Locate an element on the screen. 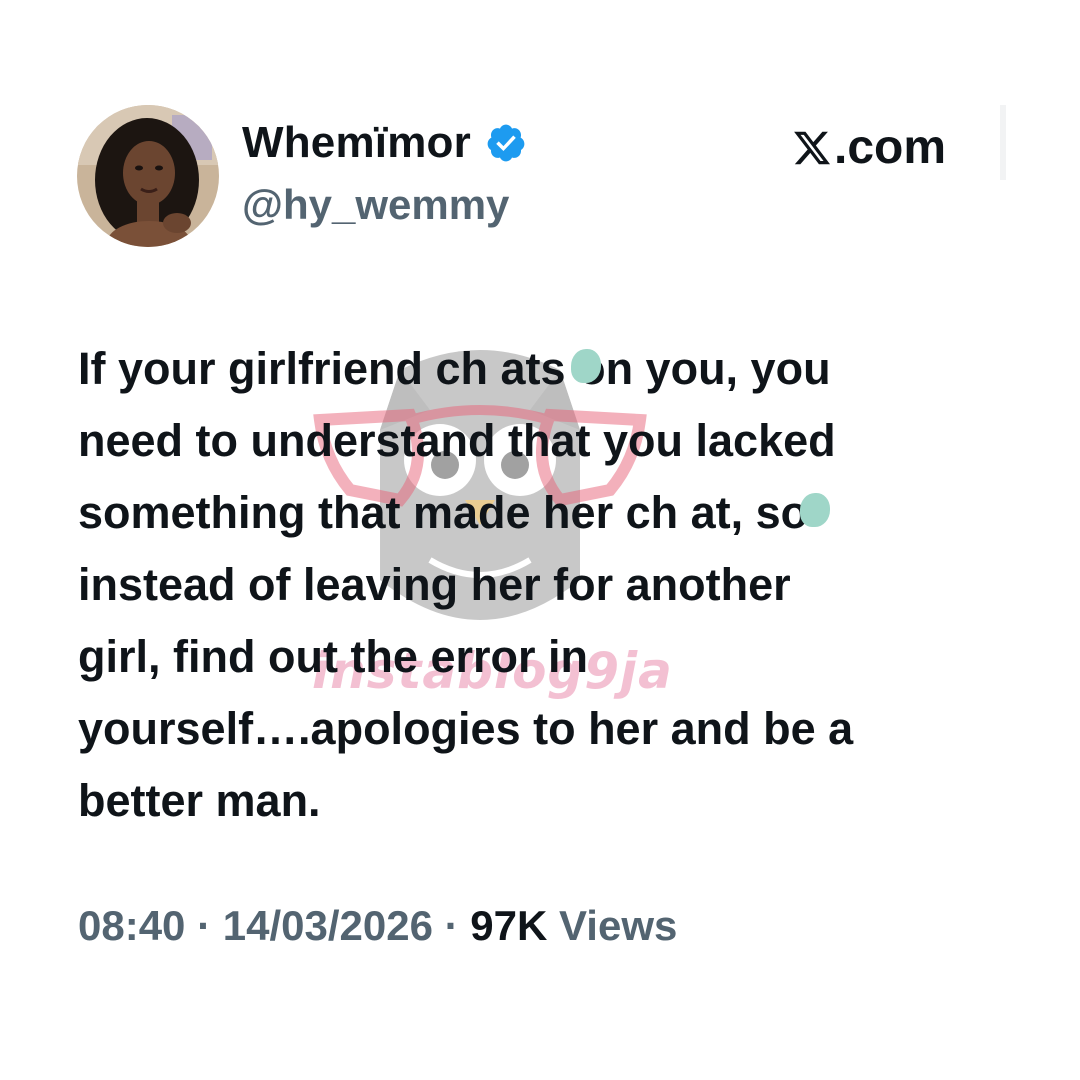 The image size is (1080, 1080). user-handle: @hy_wemmy is located at coordinates (375, 205).